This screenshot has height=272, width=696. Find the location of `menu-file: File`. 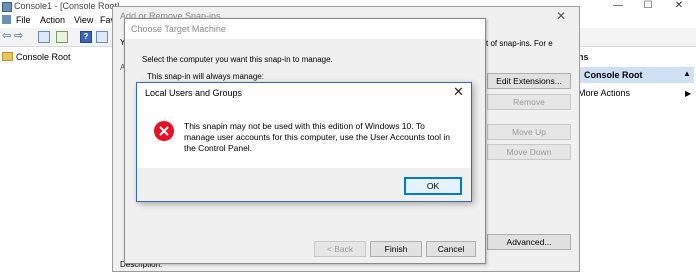

menu-file: File is located at coordinates (23, 20).